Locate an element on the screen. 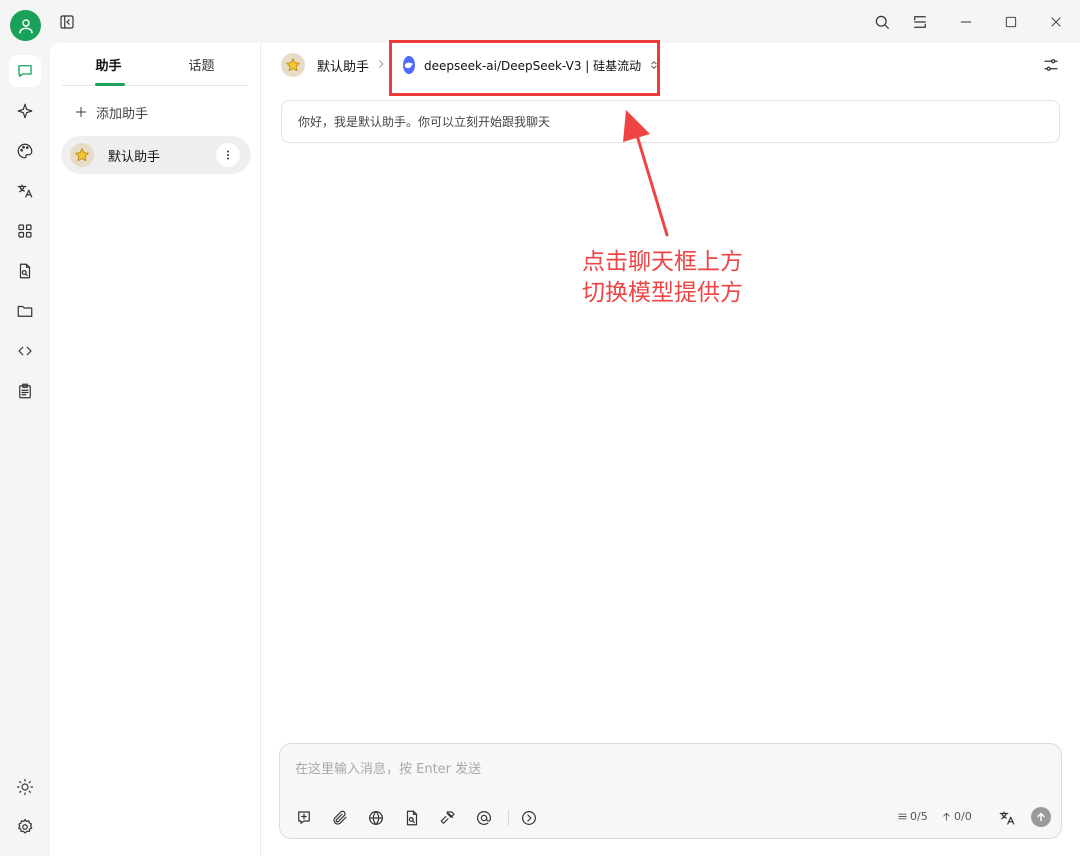 The image size is (1080, 856). mention-button is located at coordinates (484, 818).